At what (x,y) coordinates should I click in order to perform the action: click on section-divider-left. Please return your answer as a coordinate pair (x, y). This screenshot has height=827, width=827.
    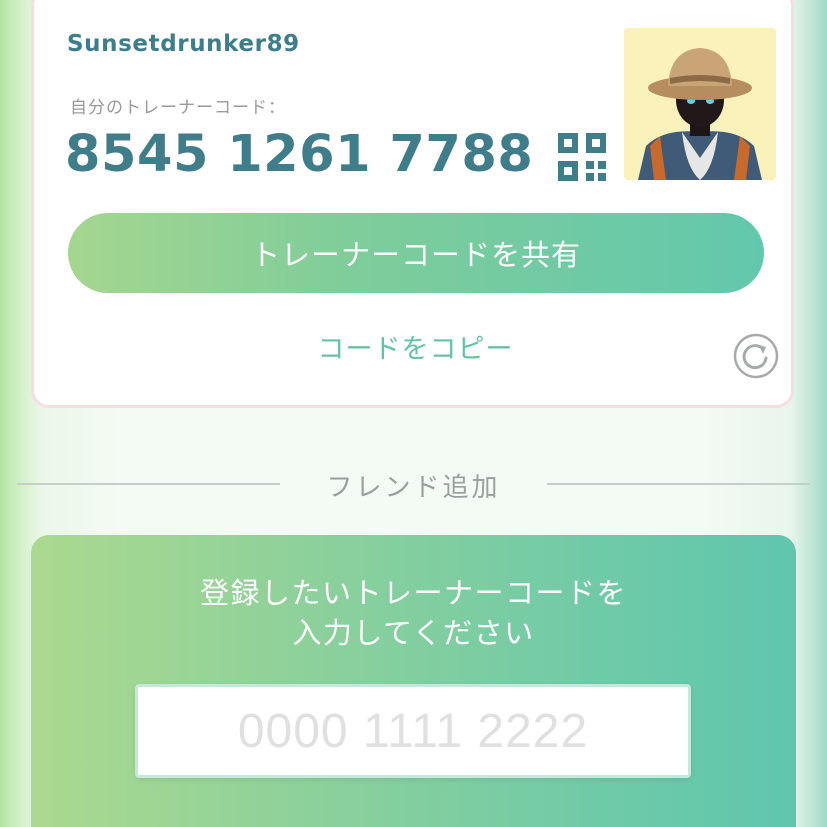
    Looking at the image, I should click on (148, 484).